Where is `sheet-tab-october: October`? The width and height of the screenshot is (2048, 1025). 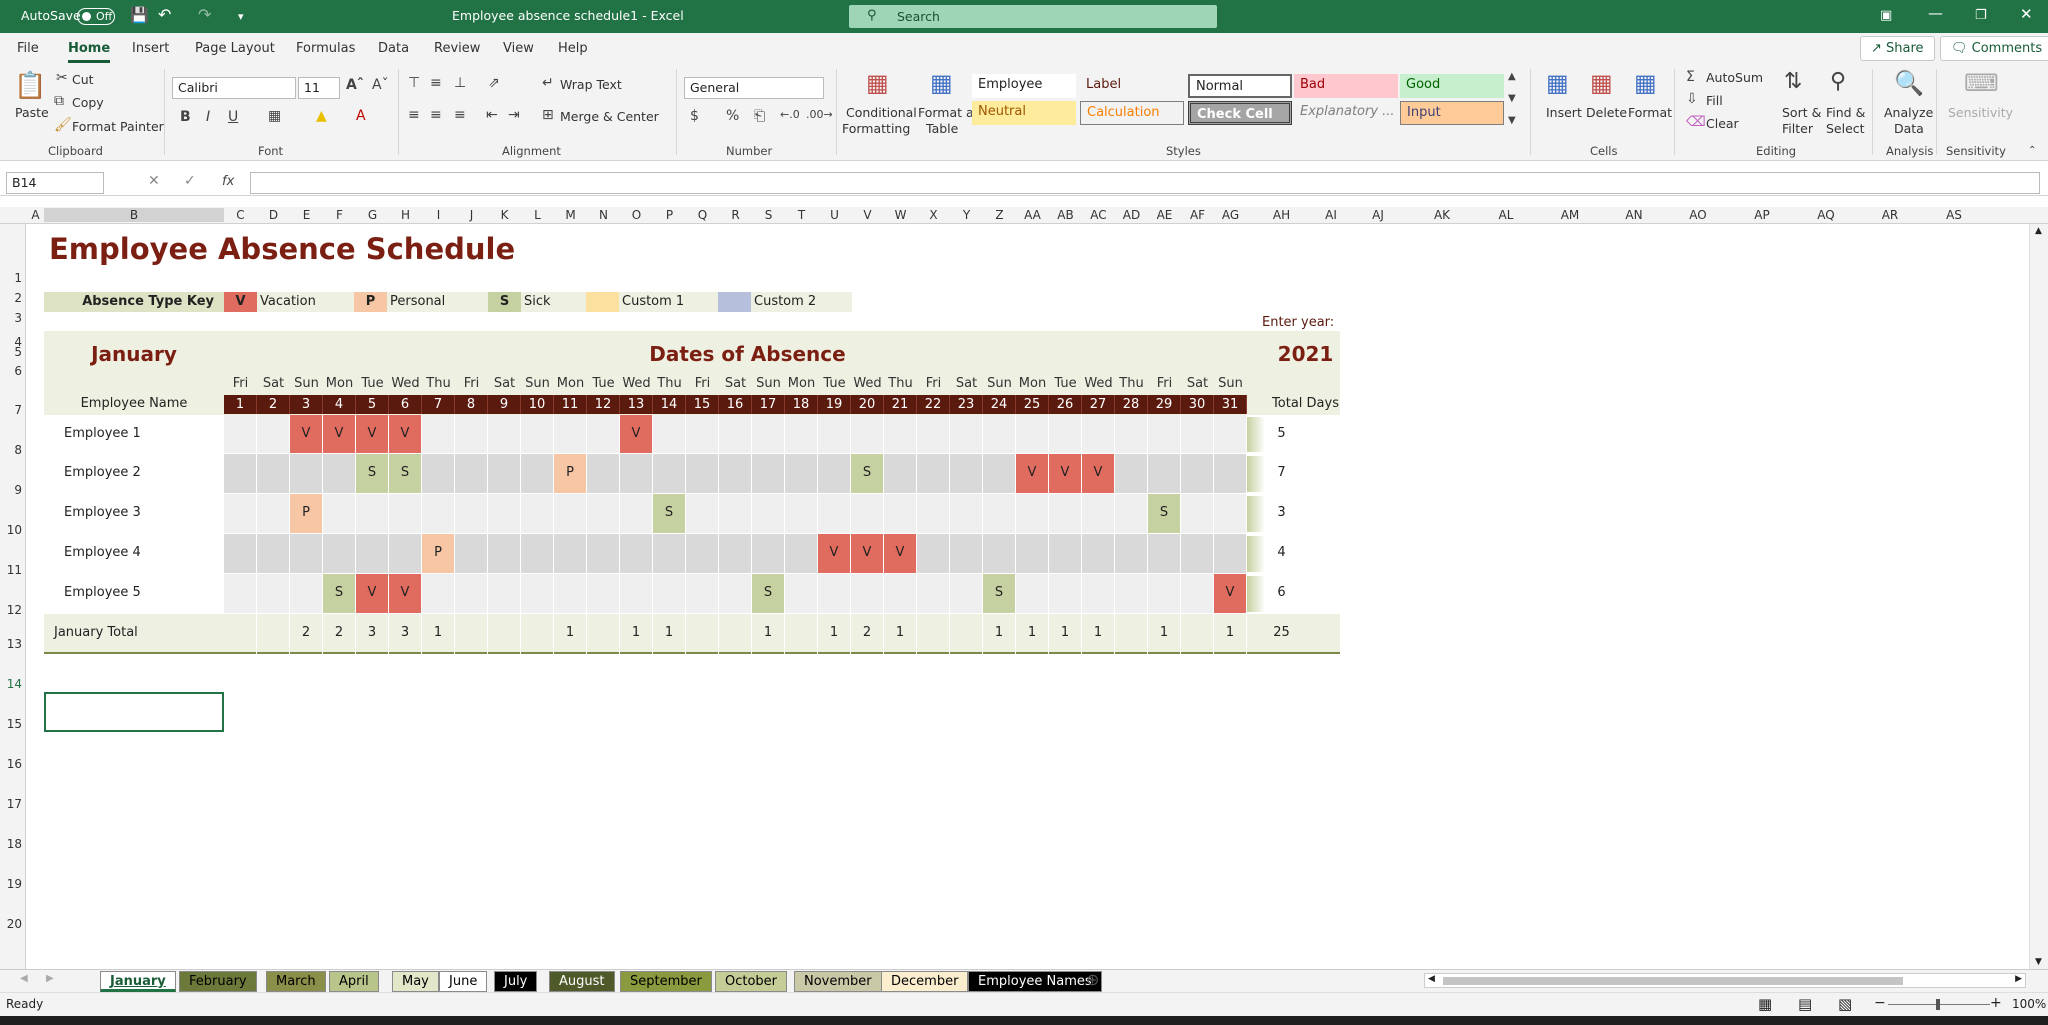
sheet-tab-october: October is located at coordinates (751, 981).